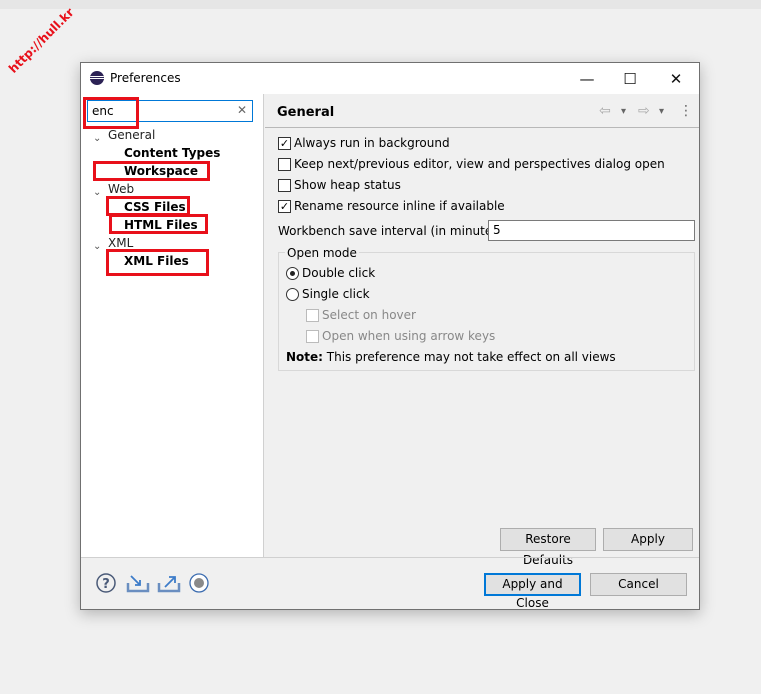  What do you see at coordinates (169, 583) in the screenshot?
I see `export-icon` at bounding box center [169, 583].